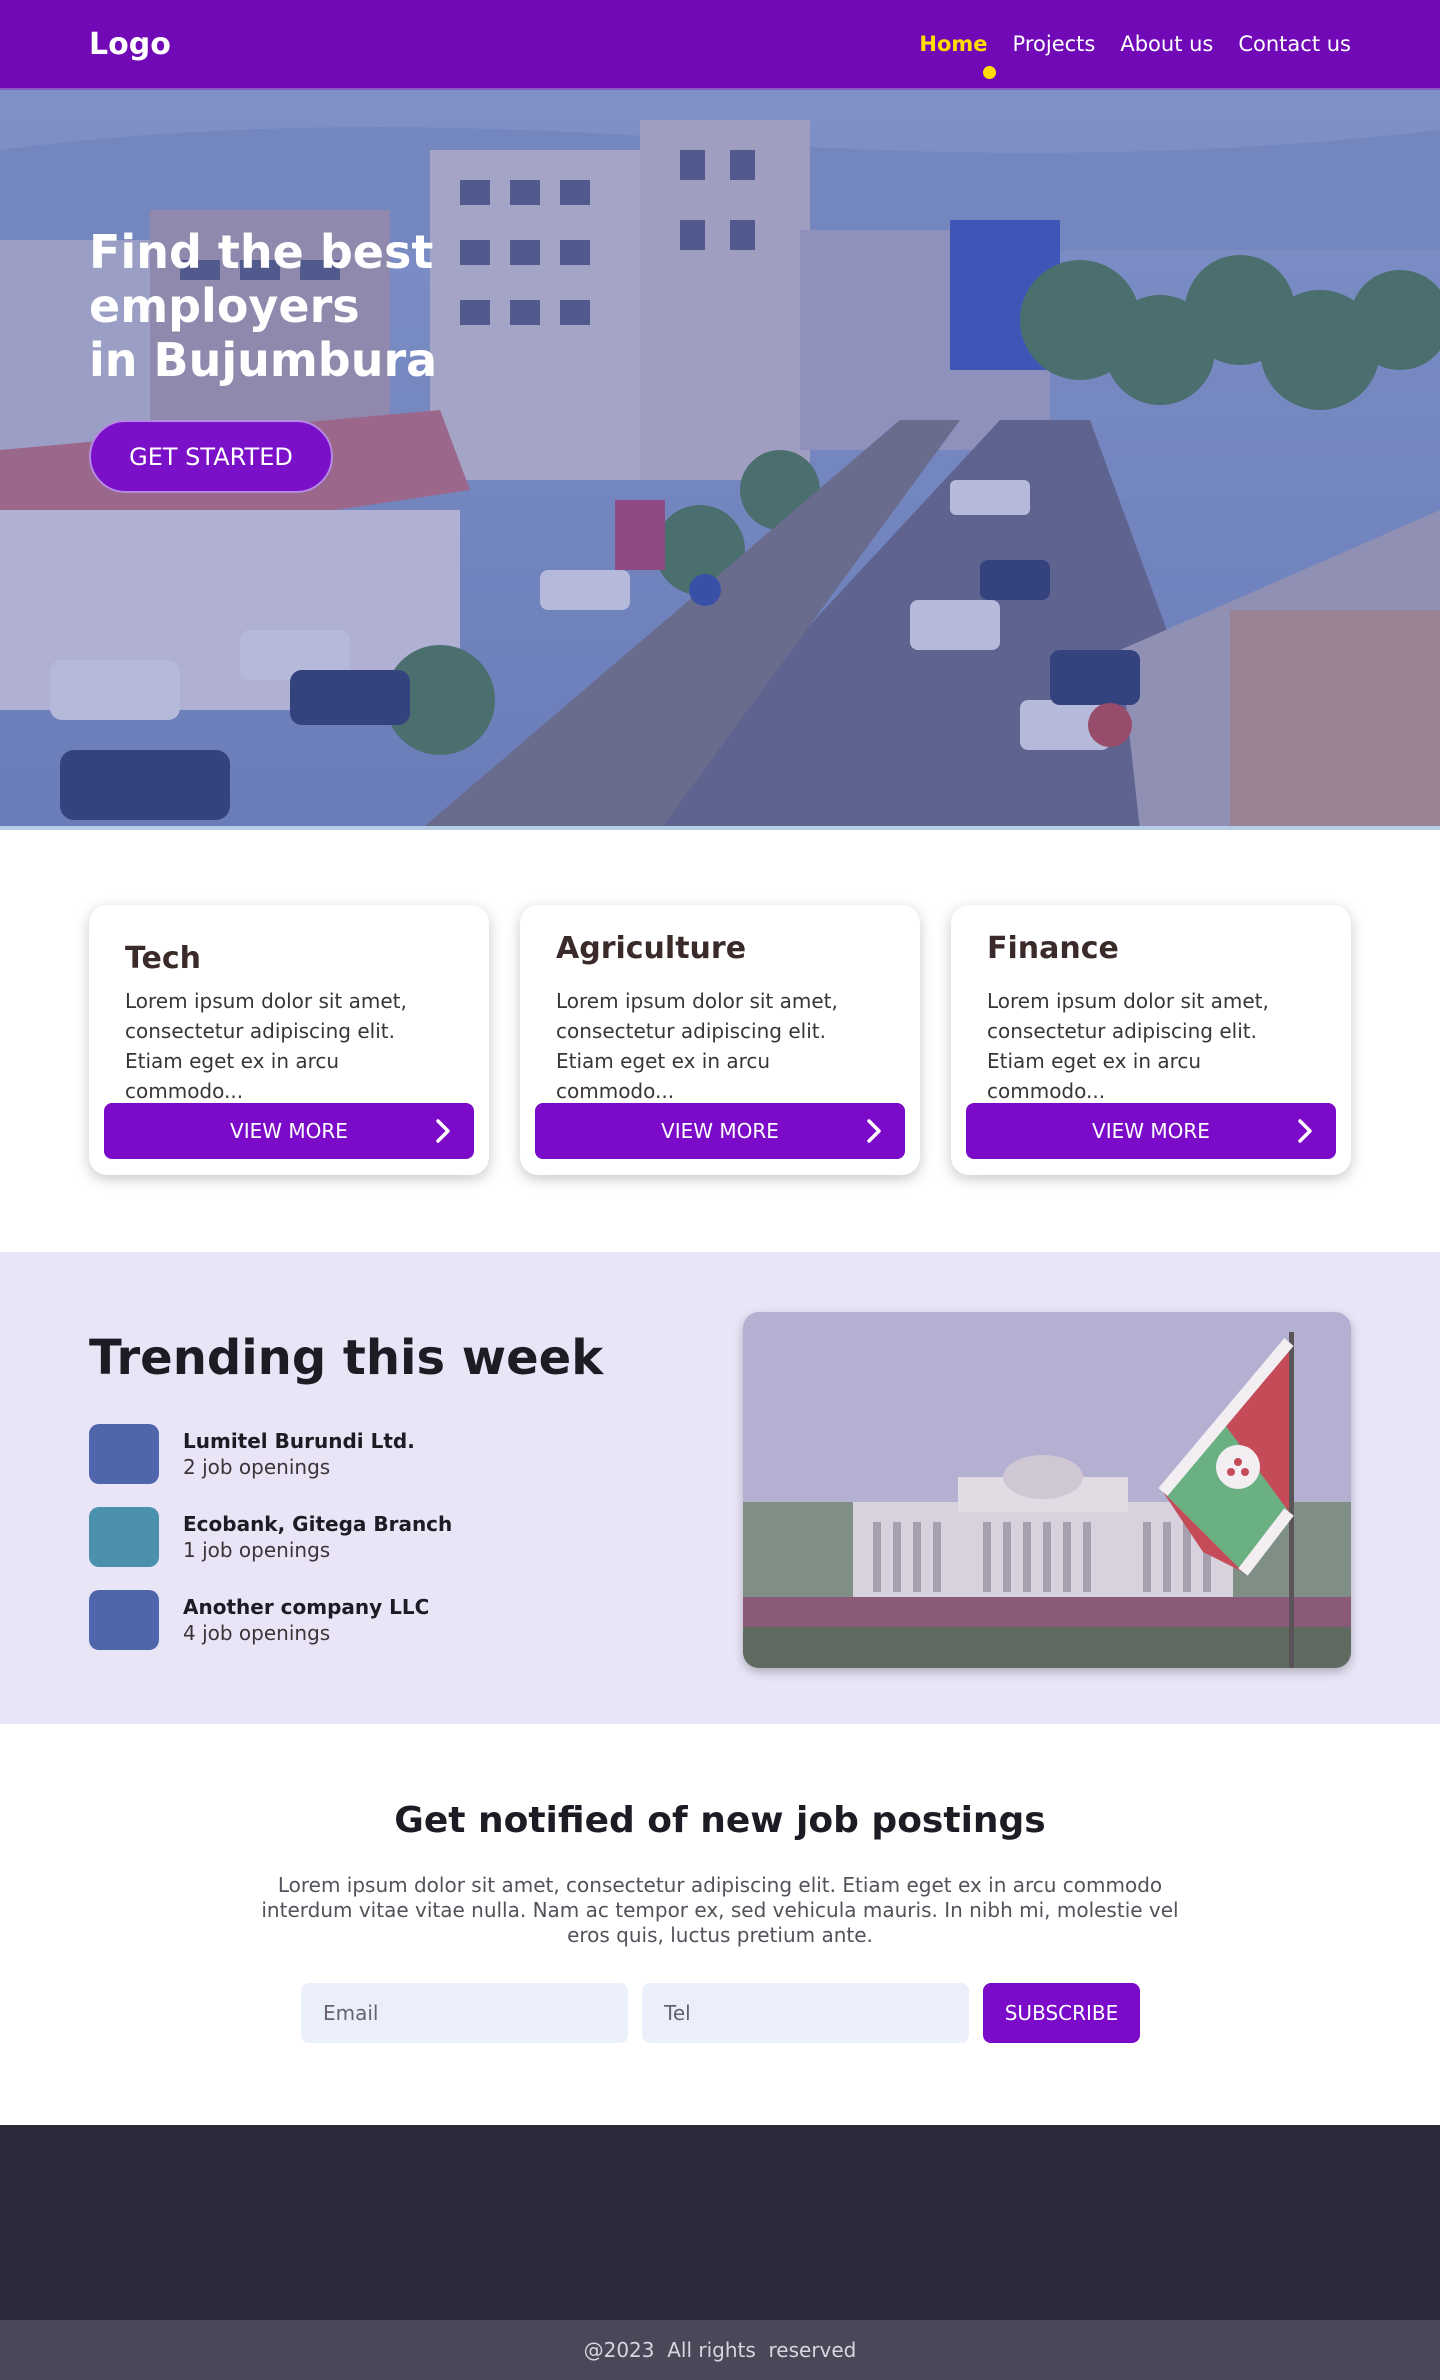 This screenshot has height=2380, width=1440. What do you see at coordinates (953, 44) in the screenshot?
I see `nav-link-home: Home` at bounding box center [953, 44].